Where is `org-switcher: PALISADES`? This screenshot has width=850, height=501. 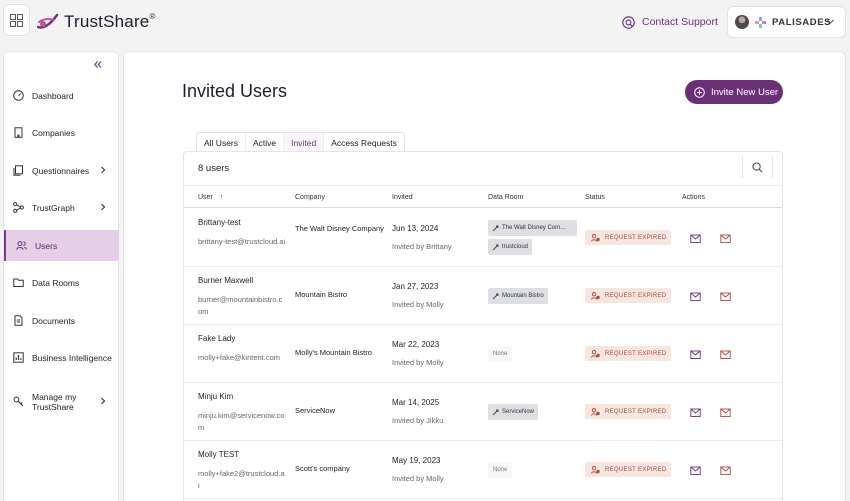
org-switcher: PALISADES is located at coordinates (786, 22).